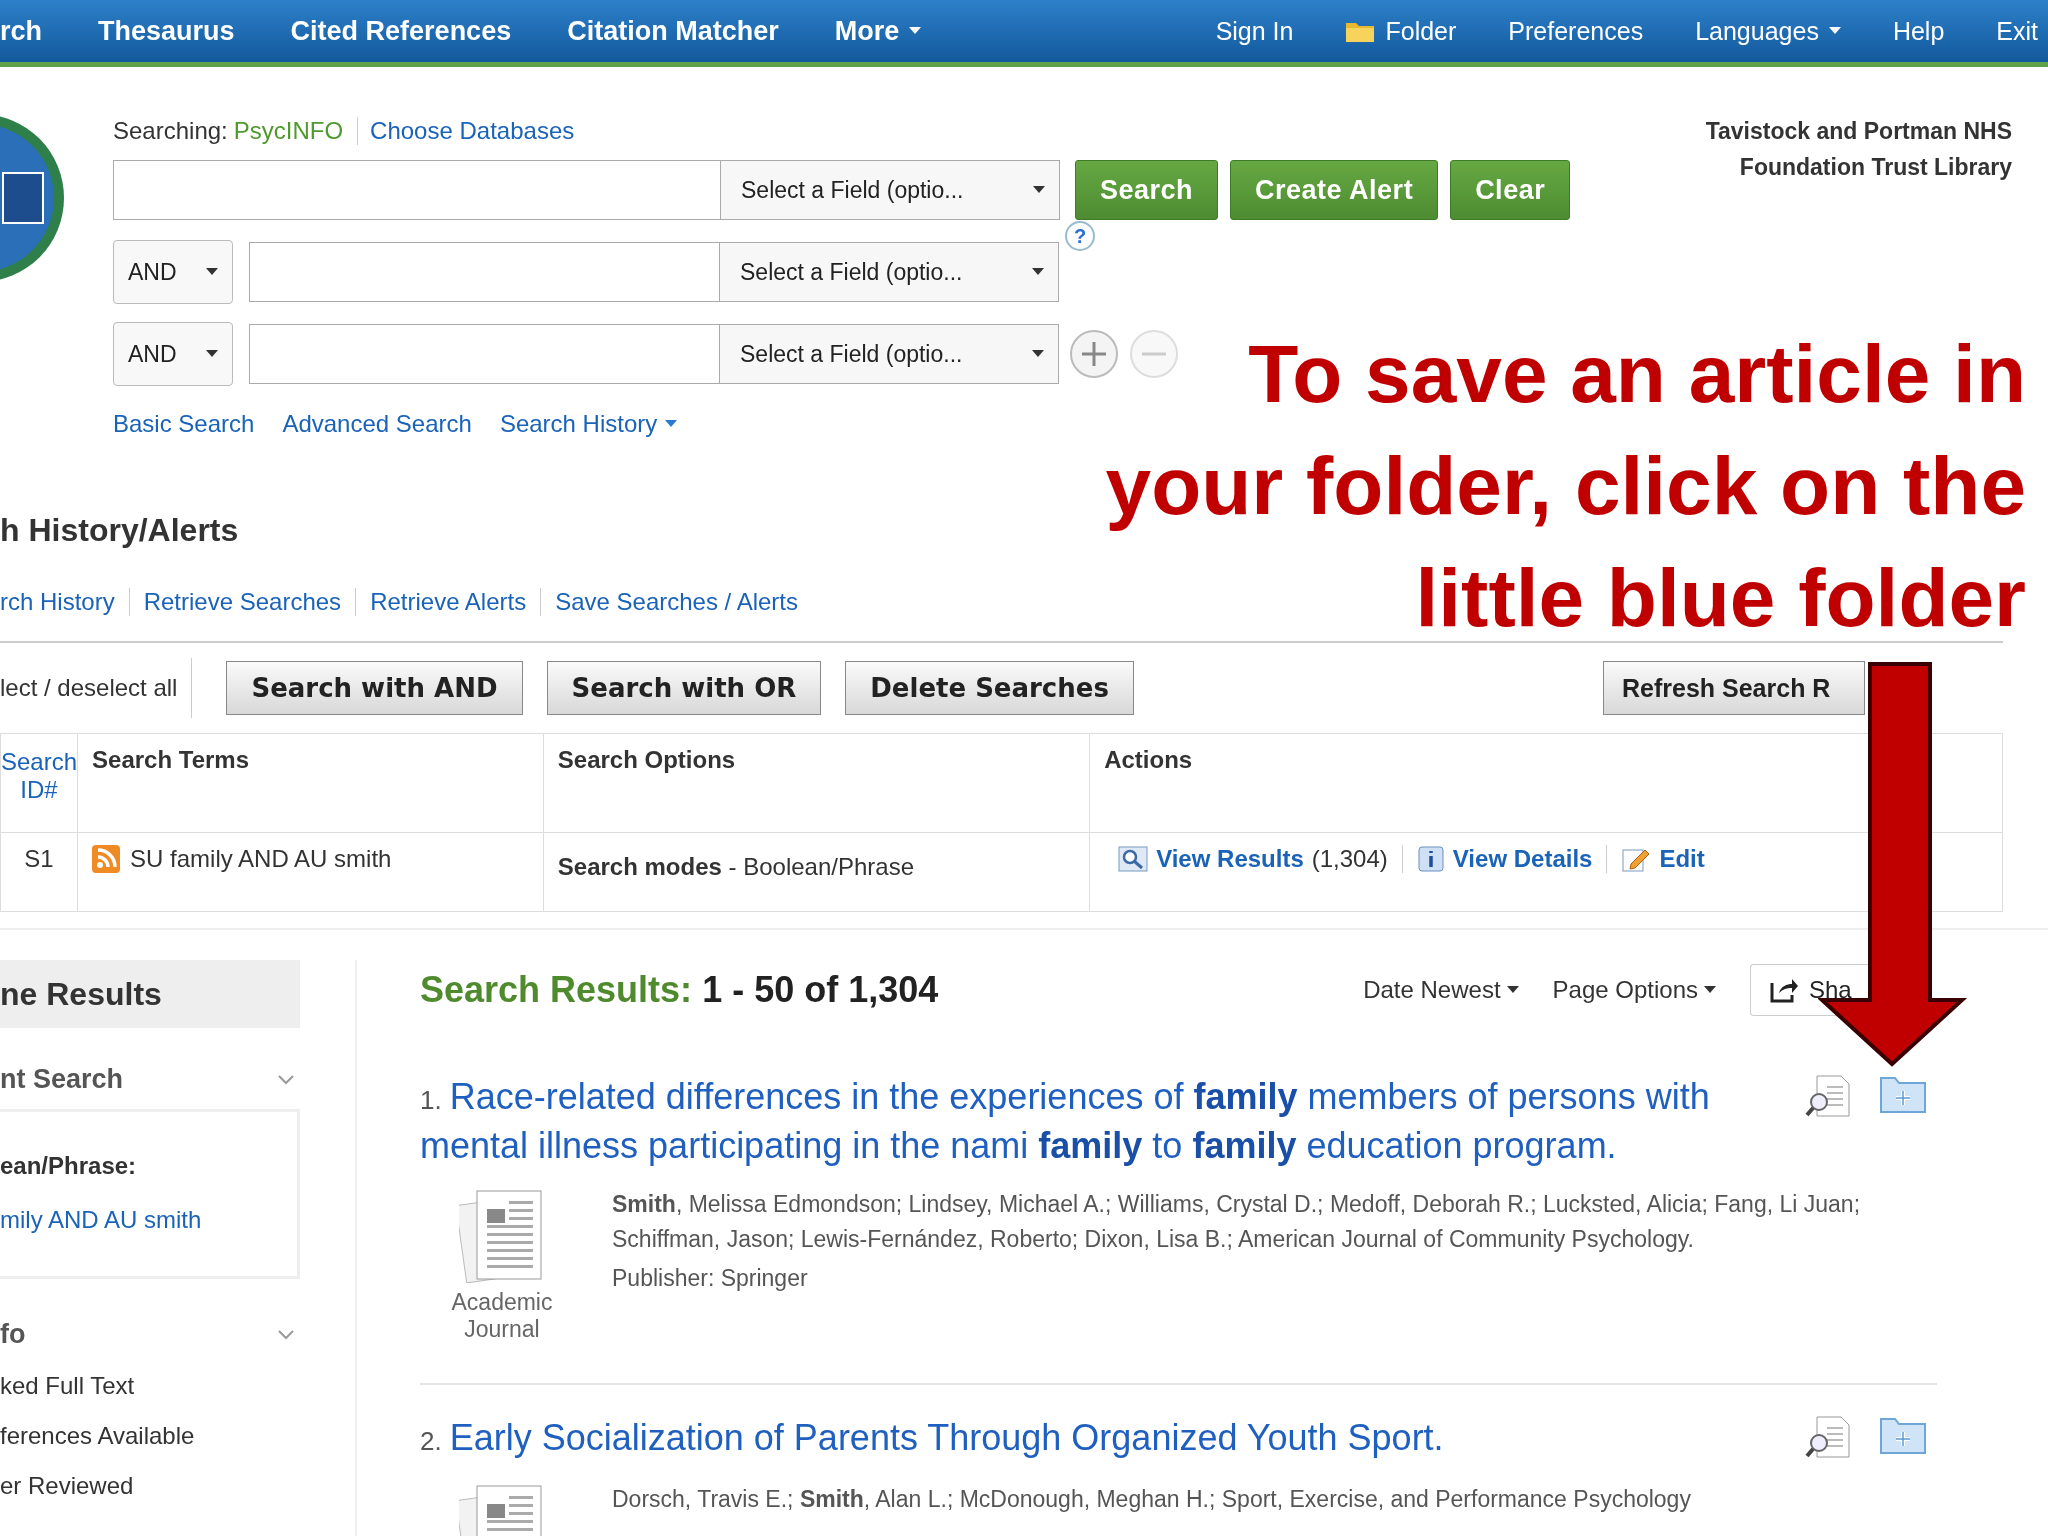 The width and height of the screenshot is (2048, 1536). I want to click on result-title-link: 1. Race-related differences in the experiences of family members of persons with mental illness participating in the nami family to family education program., so click(1070, 1121).